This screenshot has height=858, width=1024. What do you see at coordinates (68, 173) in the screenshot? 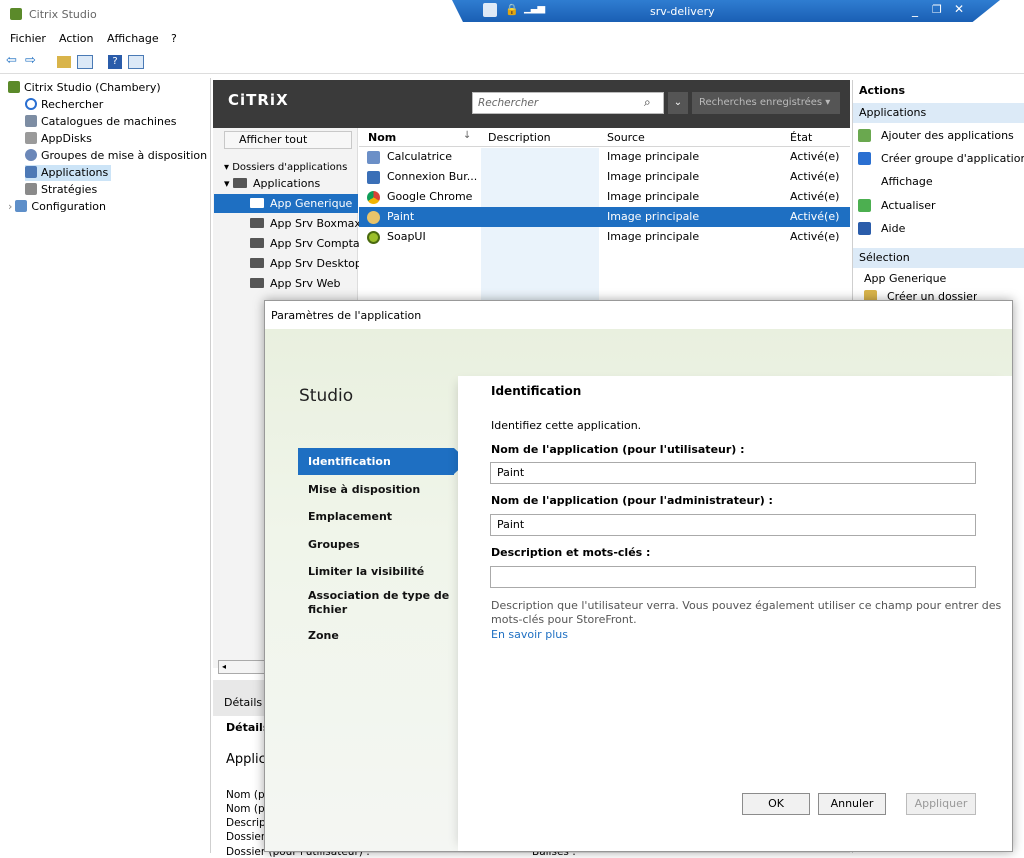
I see `tree-item-applications: Applications` at bounding box center [68, 173].